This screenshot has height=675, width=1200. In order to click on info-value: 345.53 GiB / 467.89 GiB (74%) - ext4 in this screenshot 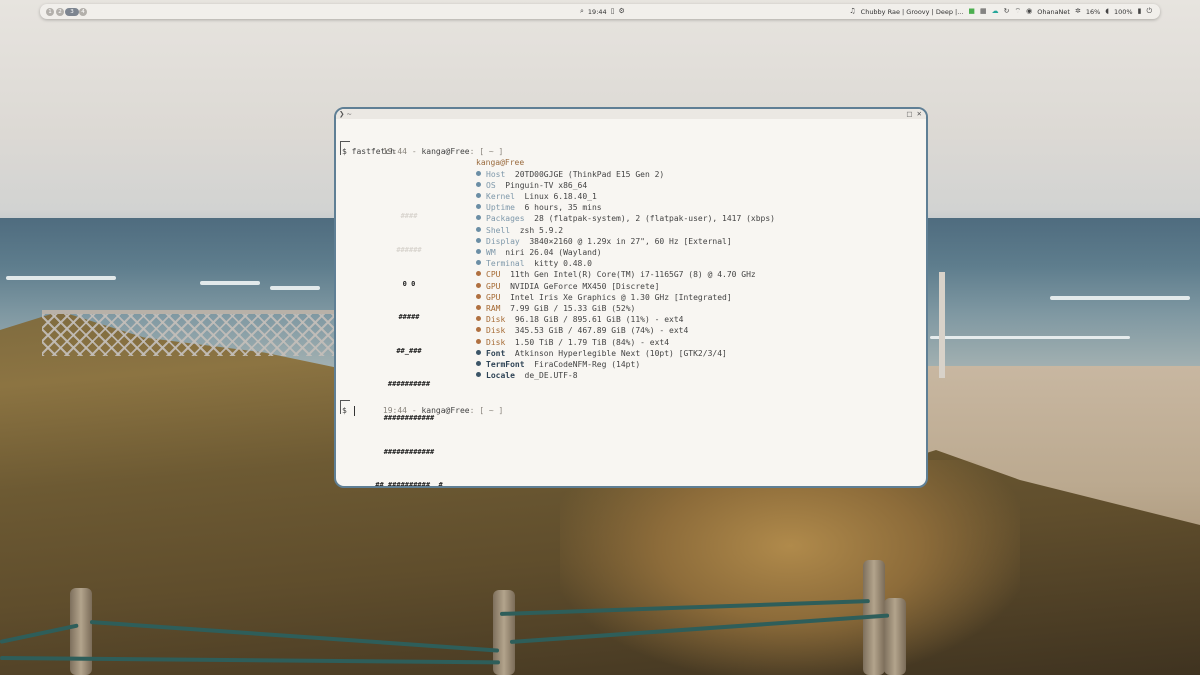, I will do `click(601, 331)`.